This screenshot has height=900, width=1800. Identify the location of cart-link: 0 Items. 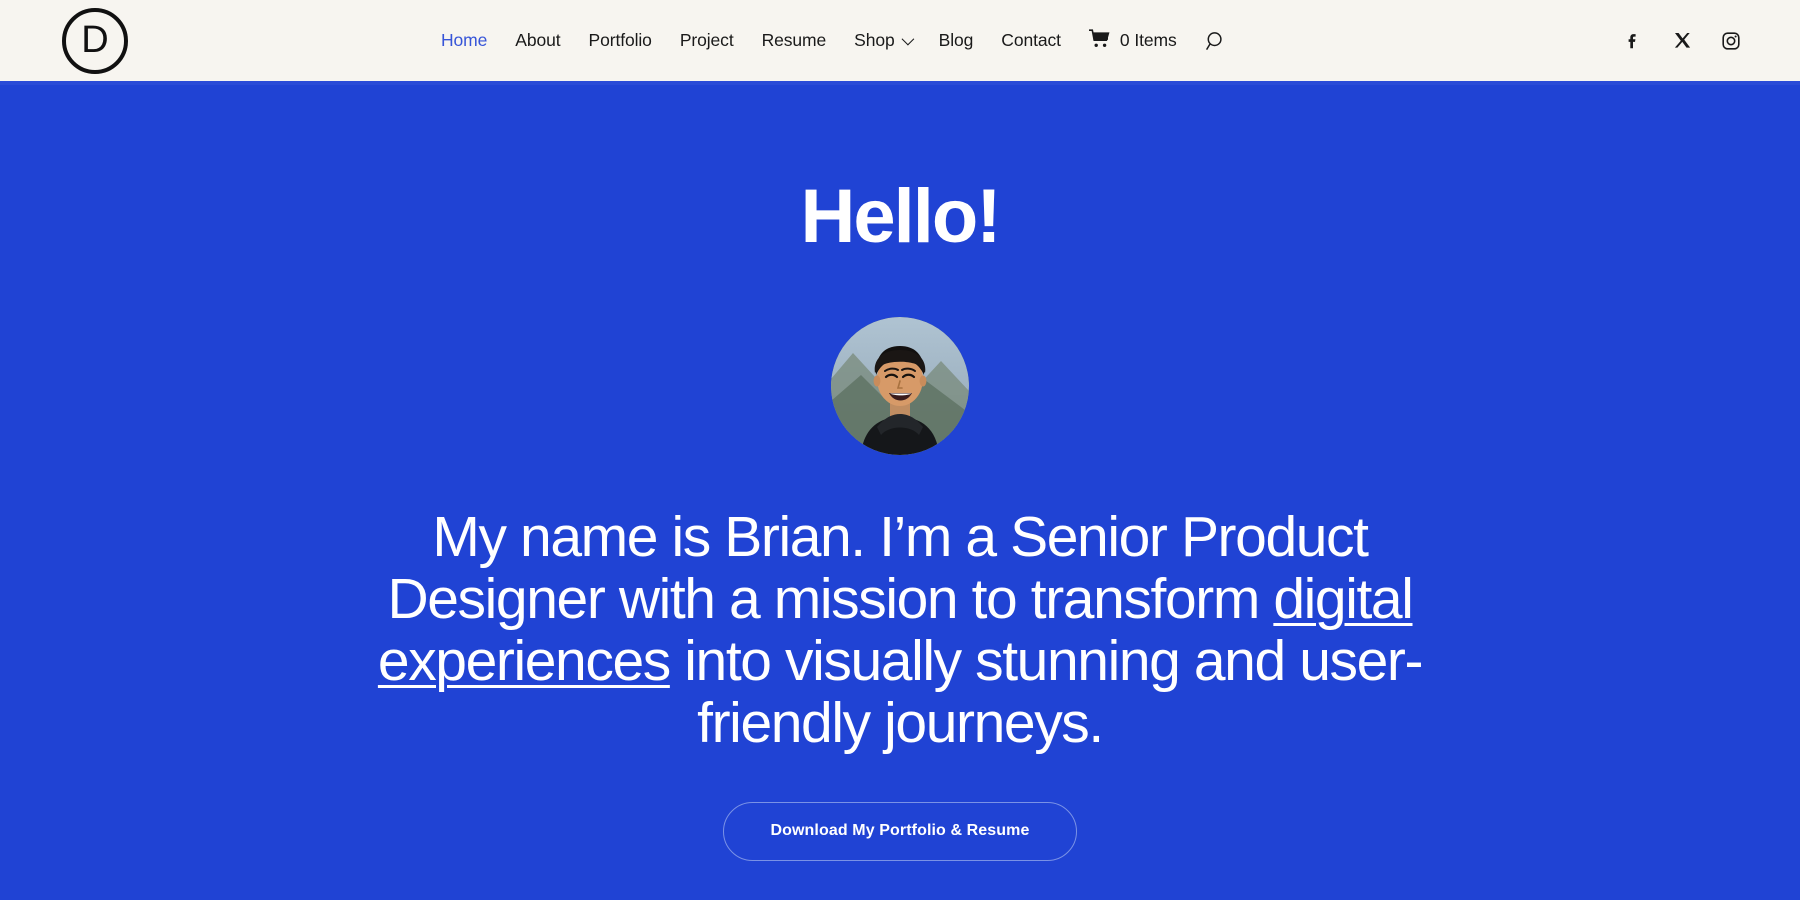
(1133, 40).